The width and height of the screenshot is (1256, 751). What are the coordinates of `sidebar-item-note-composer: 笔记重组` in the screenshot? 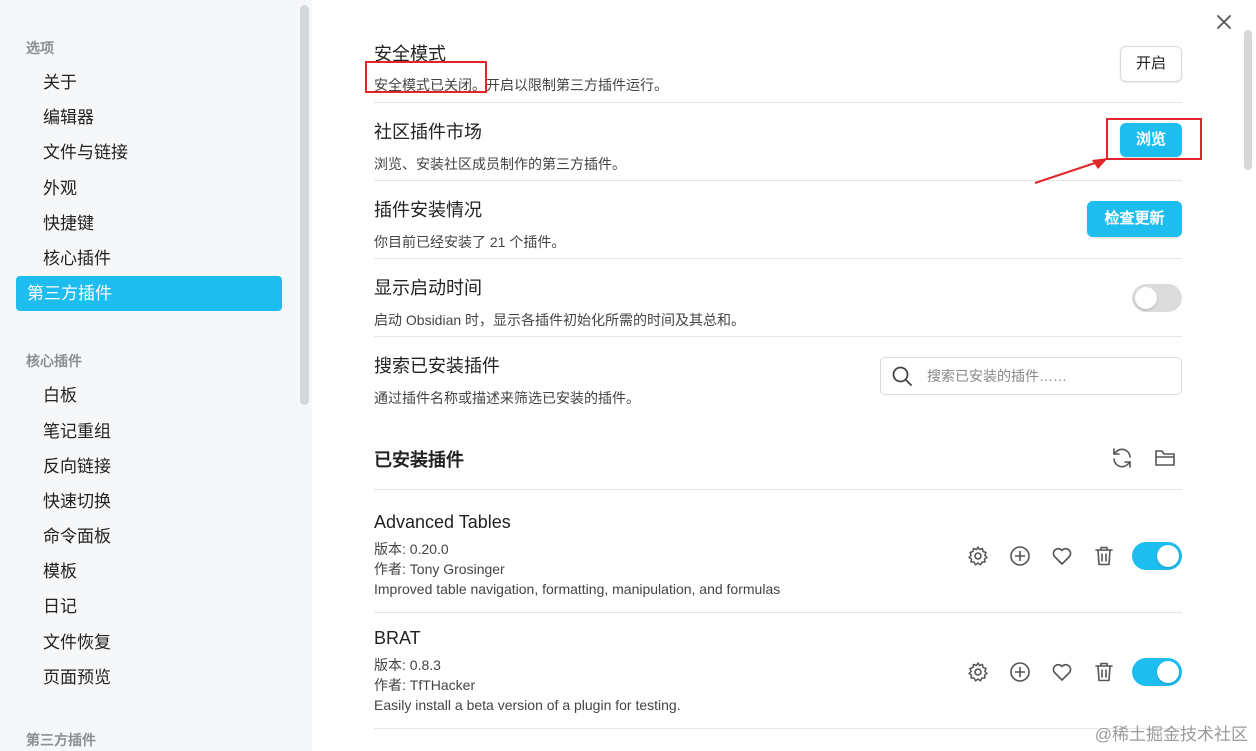 It's located at (149, 431).